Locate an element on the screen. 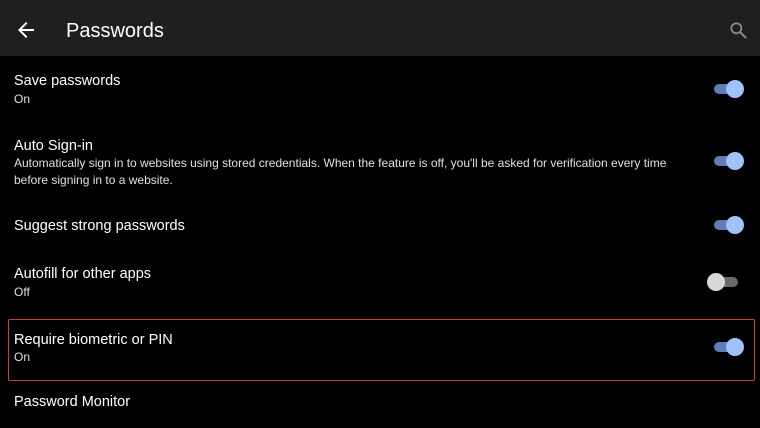 This screenshot has width=760, height=428. app-bar: Passwords is located at coordinates (380, 28).